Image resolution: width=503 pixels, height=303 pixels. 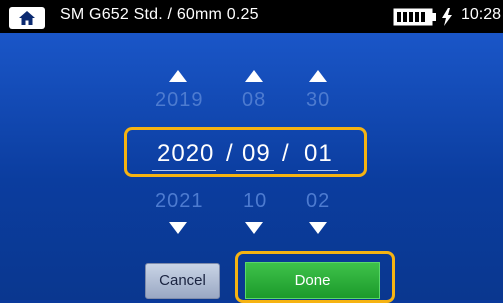 I want to click on day-next: 02, so click(x=318, y=201).